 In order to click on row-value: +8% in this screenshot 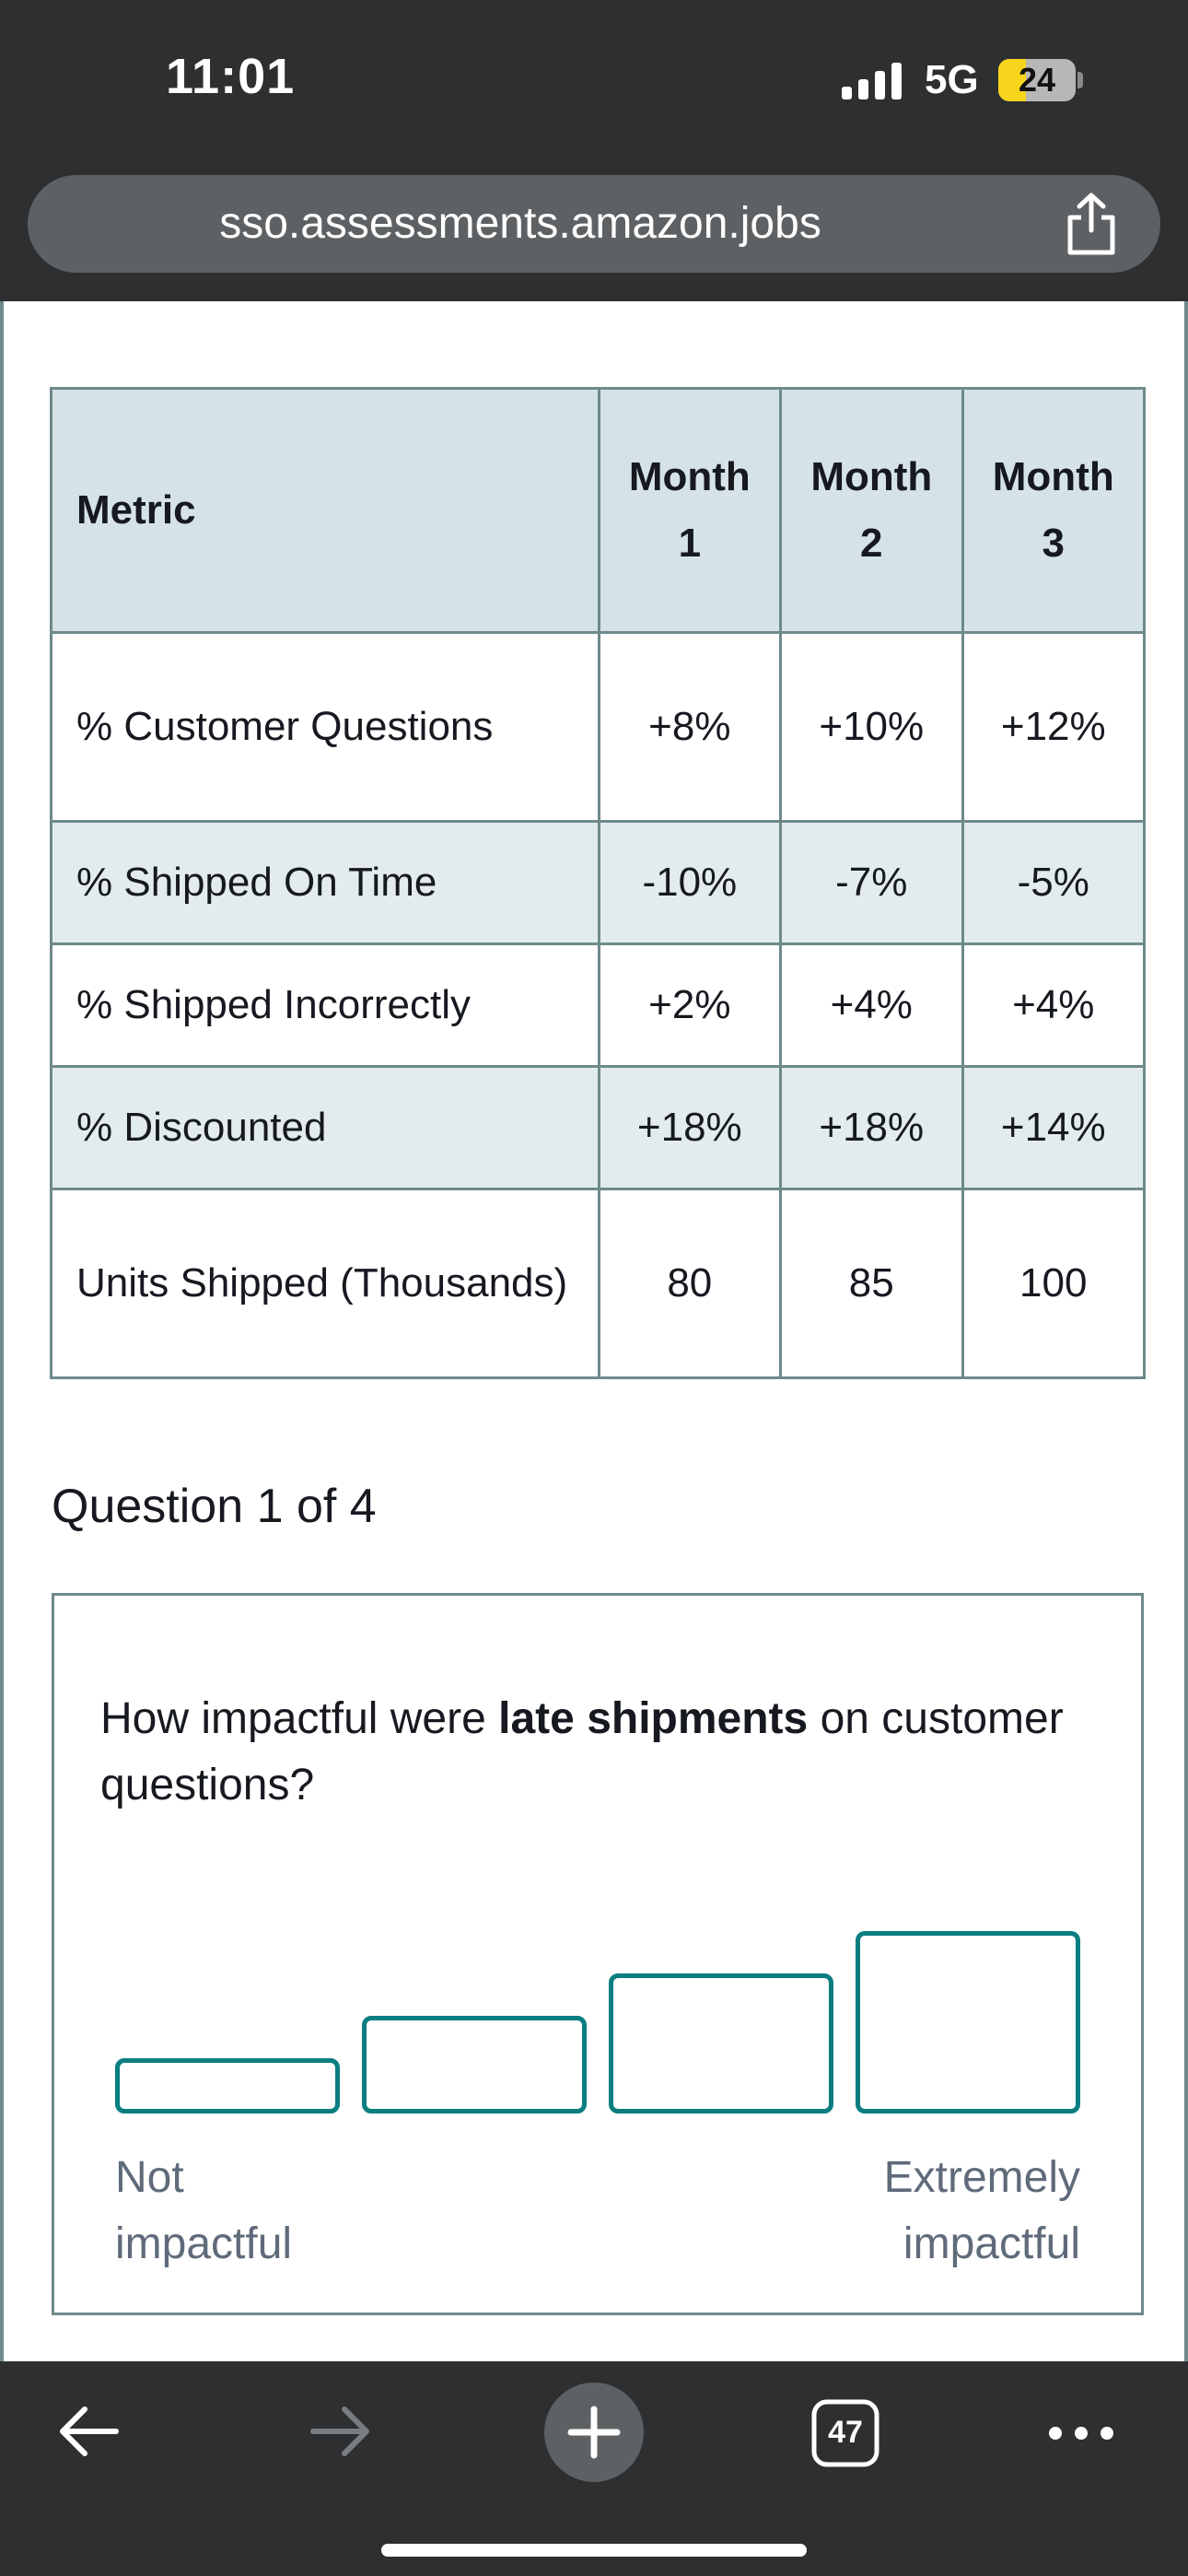, I will do `click(690, 727)`.